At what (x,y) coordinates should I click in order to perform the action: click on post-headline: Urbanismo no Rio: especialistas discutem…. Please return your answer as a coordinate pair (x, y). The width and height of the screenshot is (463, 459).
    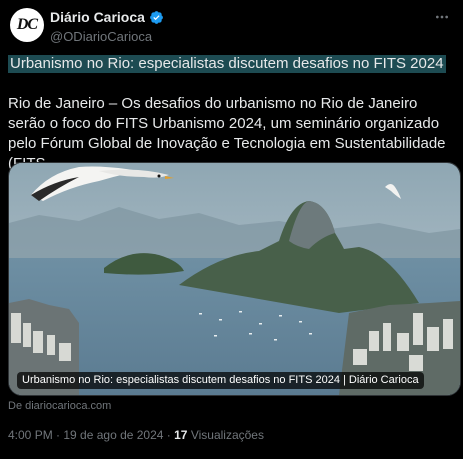
    Looking at the image, I should click on (227, 64).